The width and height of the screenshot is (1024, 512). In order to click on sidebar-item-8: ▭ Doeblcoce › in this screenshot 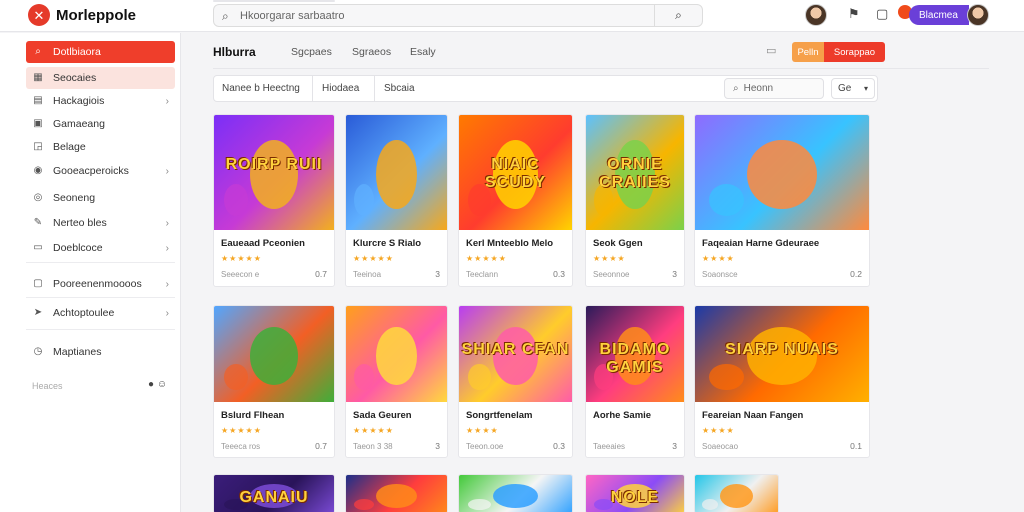, I will do `click(100, 248)`.